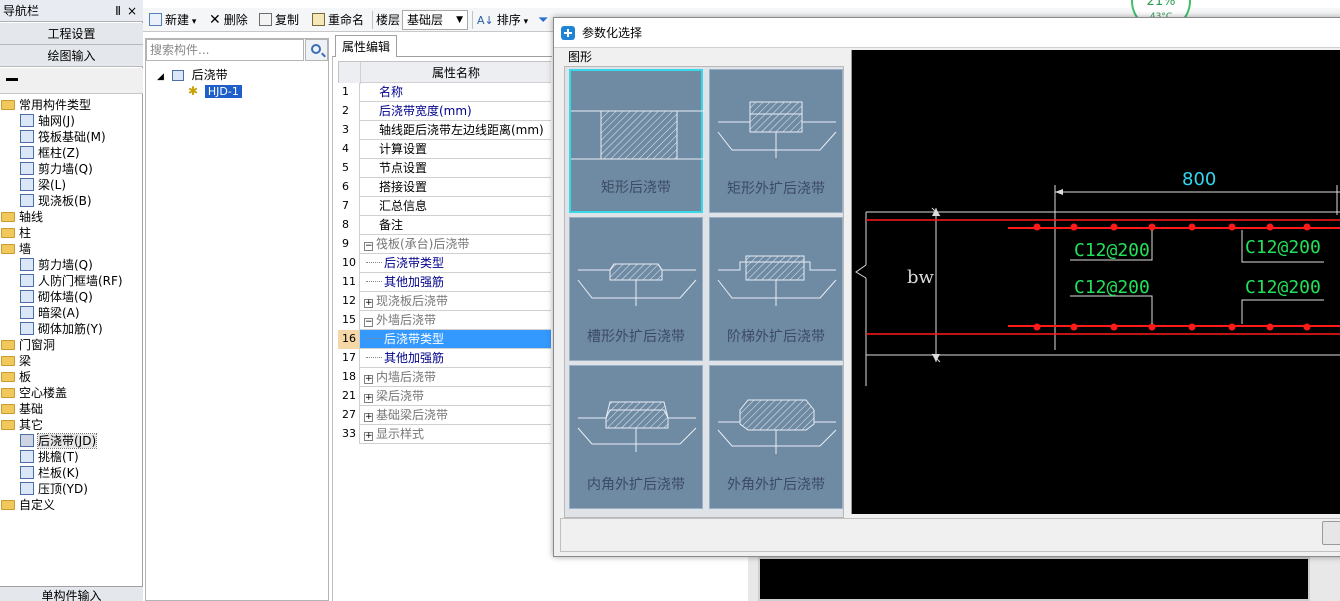 The width and height of the screenshot is (1340, 601). What do you see at coordinates (444, 168) in the screenshot?
I see `property-row: 5 节点设置` at bounding box center [444, 168].